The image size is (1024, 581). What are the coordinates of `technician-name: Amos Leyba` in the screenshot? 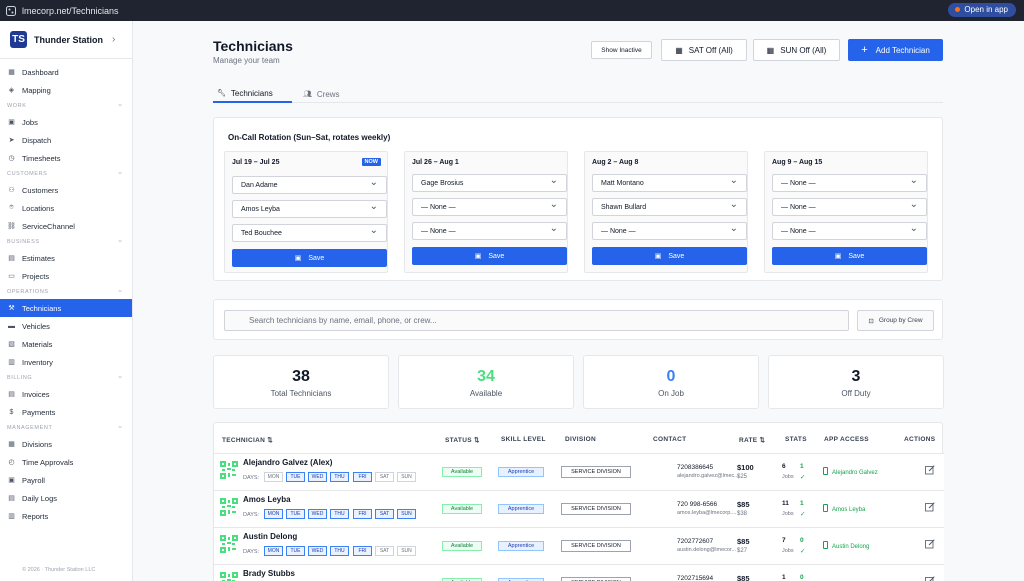 It's located at (267, 499).